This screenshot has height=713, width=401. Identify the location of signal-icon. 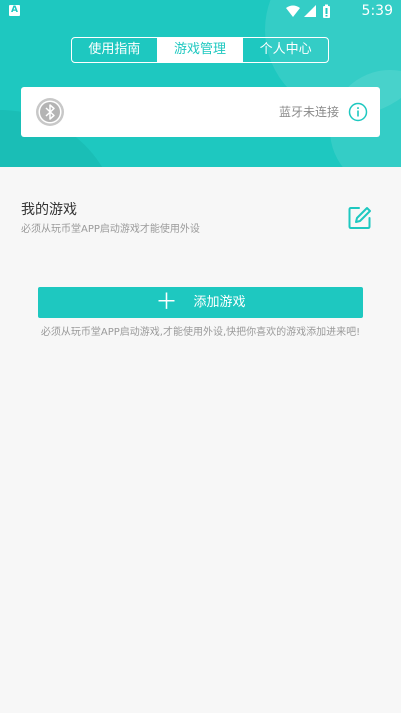
(310, 11).